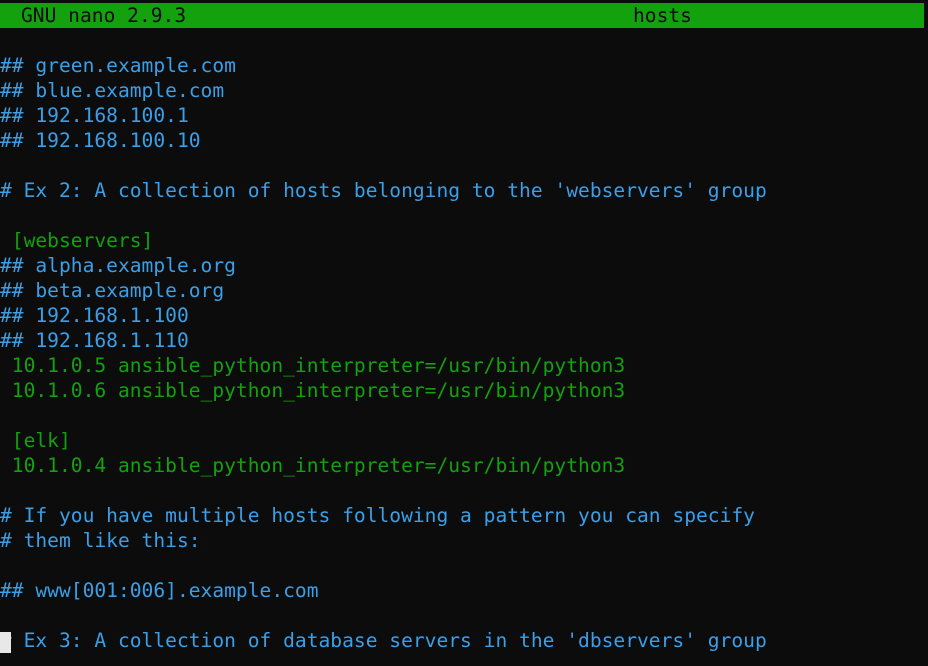  Describe the element at coordinates (464, 590) in the screenshot. I see `comment-line: ## www[001:006].example.com` at that location.